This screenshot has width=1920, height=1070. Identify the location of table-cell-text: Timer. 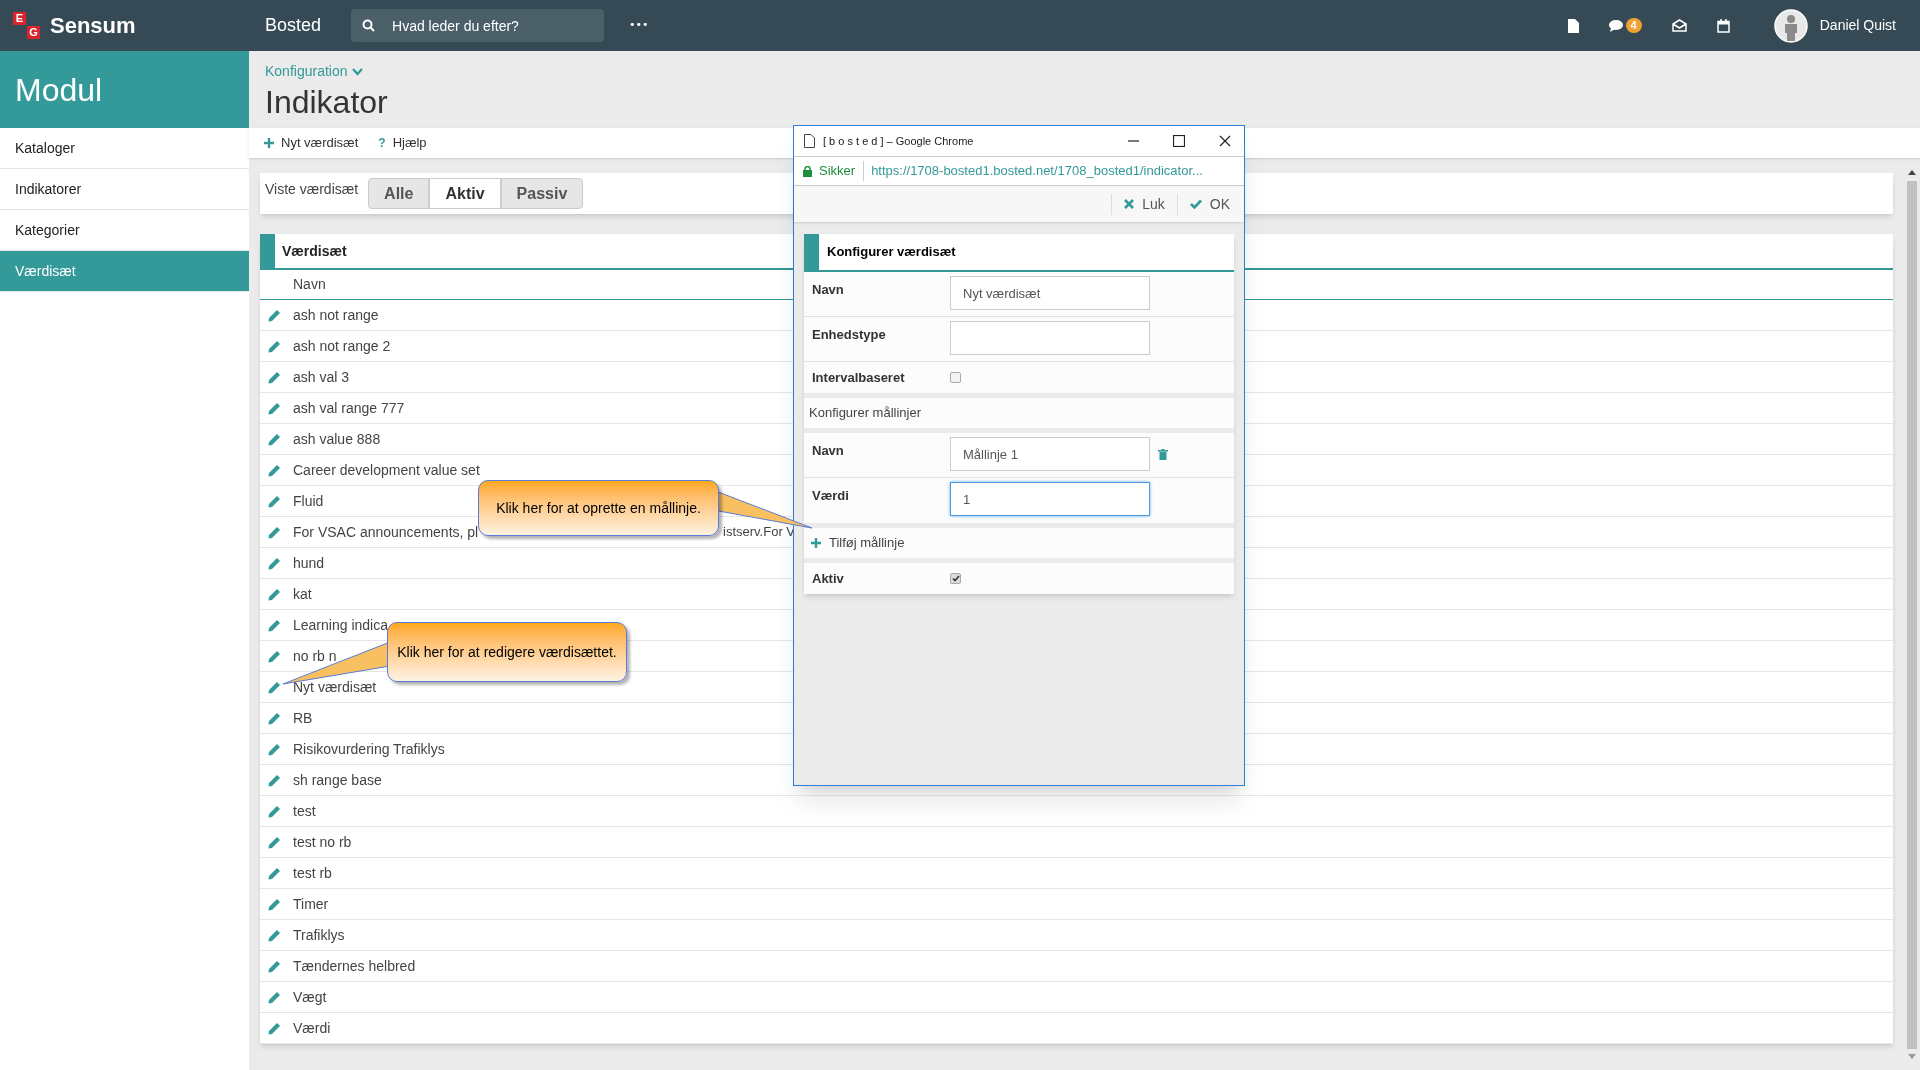
(311, 904).